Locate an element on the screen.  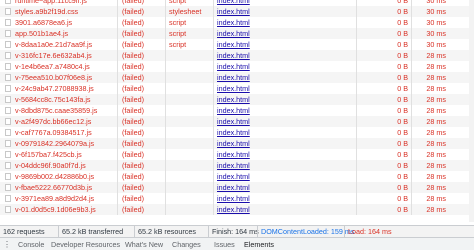
tab-whats-new: What's New is located at coordinates (144, 244).